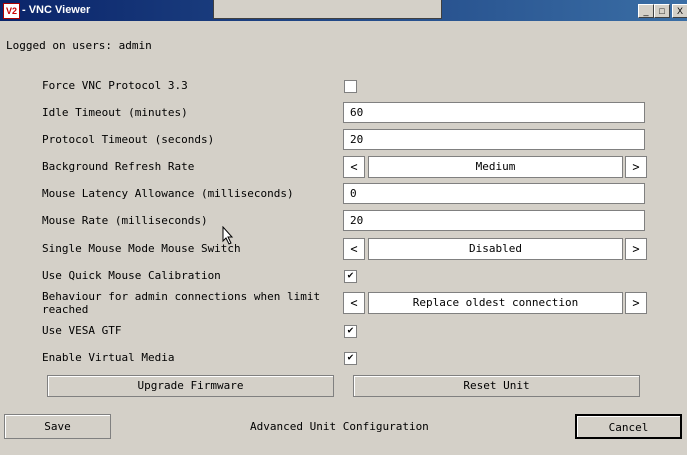  What do you see at coordinates (350, 331) in the screenshot?
I see `vesa-gtf-checkbox: ✔` at bounding box center [350, 331].